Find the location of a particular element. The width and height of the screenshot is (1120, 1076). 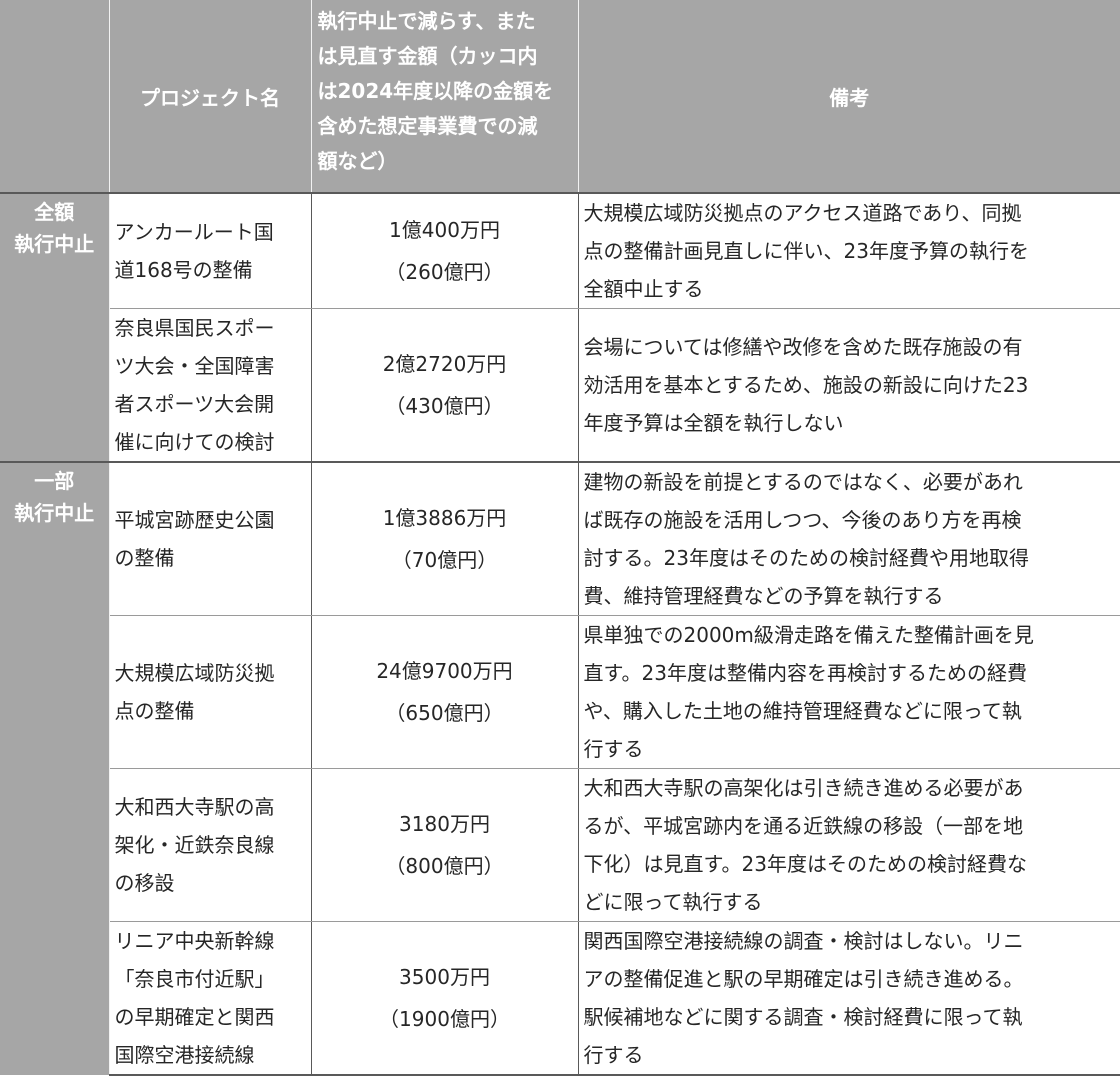

project-name-line: の早期確定と関西 is located at coordinates (194, 1017).